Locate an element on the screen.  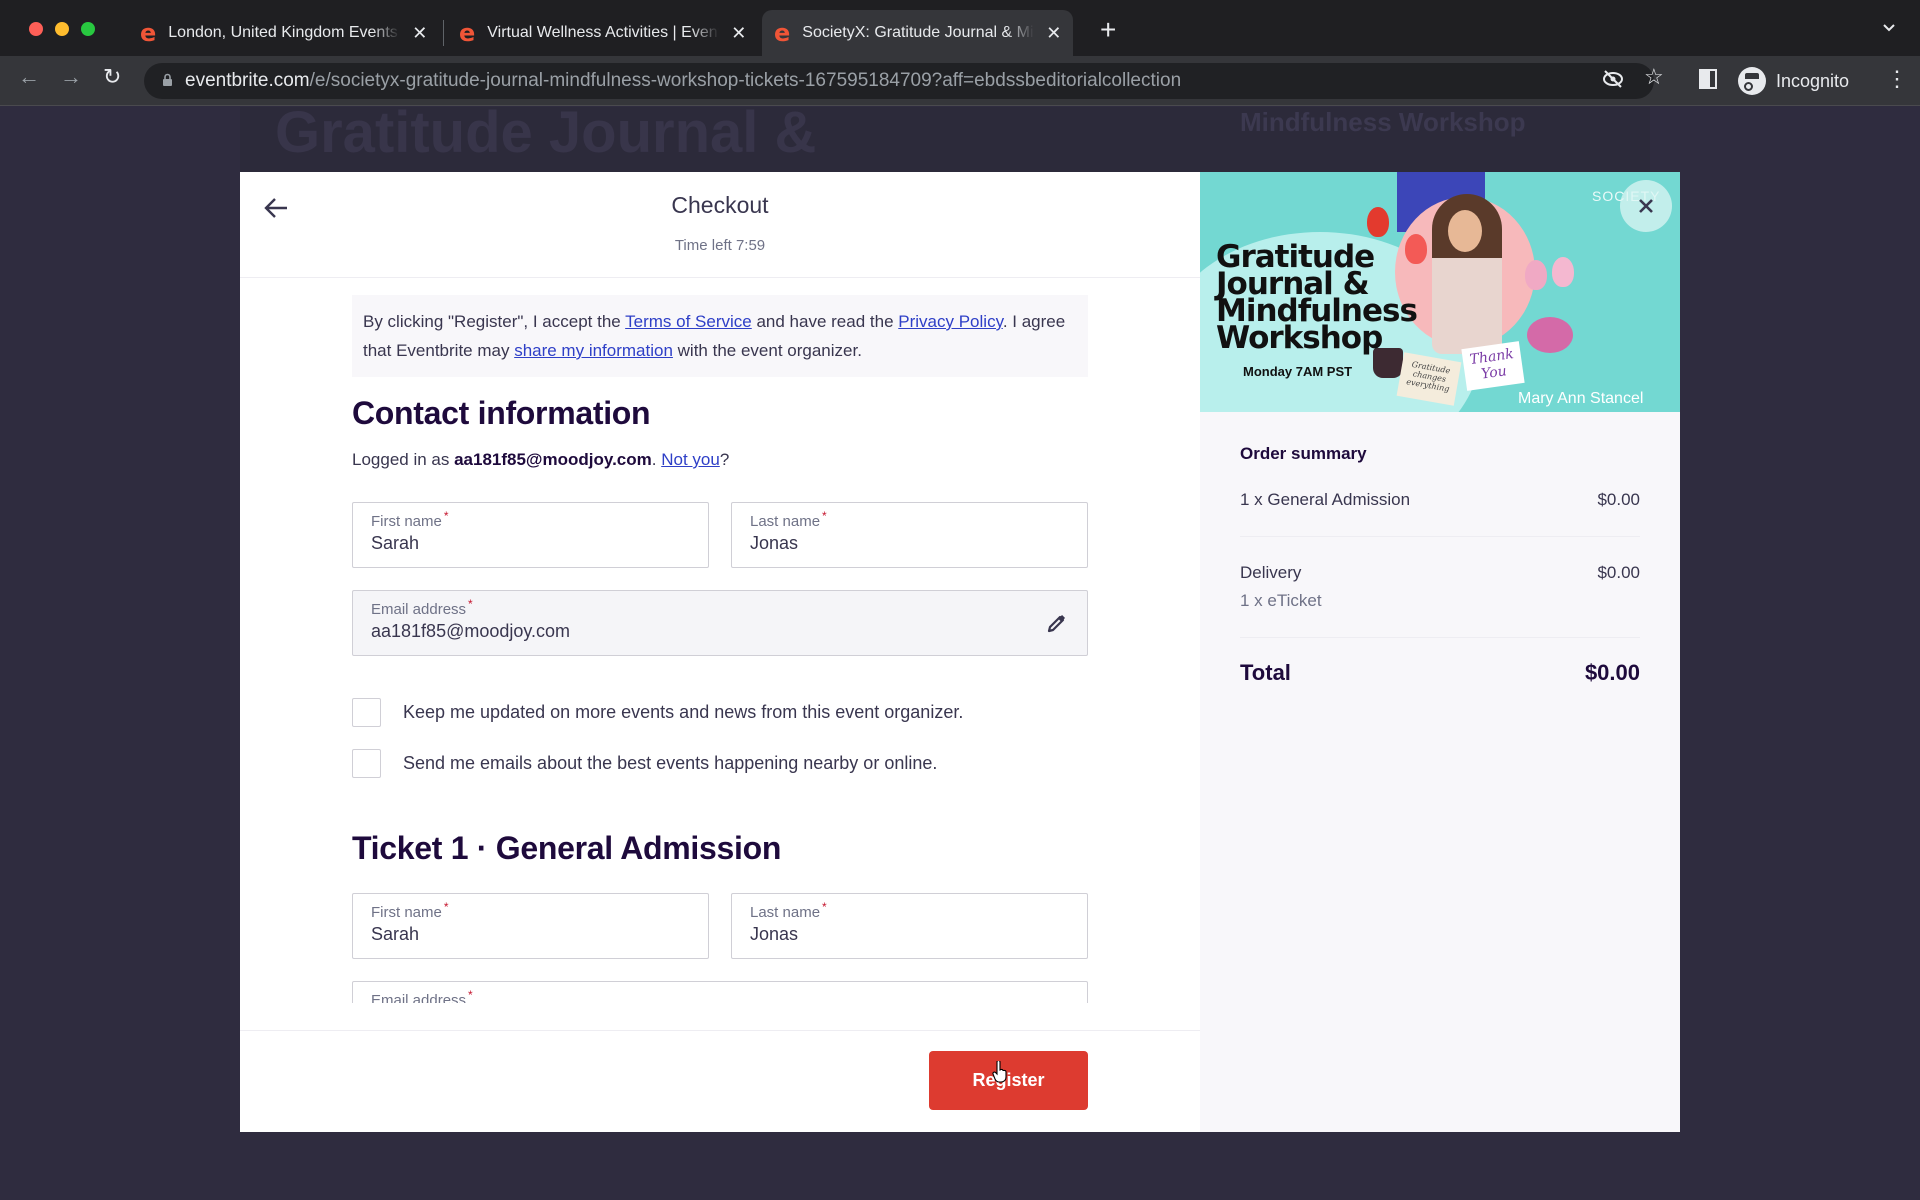
delivery-method: 1 x eTicket is located at coordinates (1281, 600).